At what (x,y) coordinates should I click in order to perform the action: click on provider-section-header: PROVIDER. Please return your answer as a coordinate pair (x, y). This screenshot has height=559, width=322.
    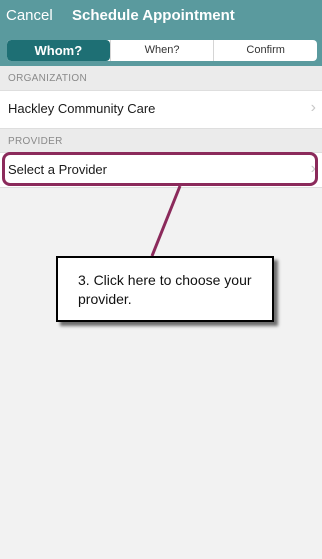
    Looking at the image, I should click on (161, 141).